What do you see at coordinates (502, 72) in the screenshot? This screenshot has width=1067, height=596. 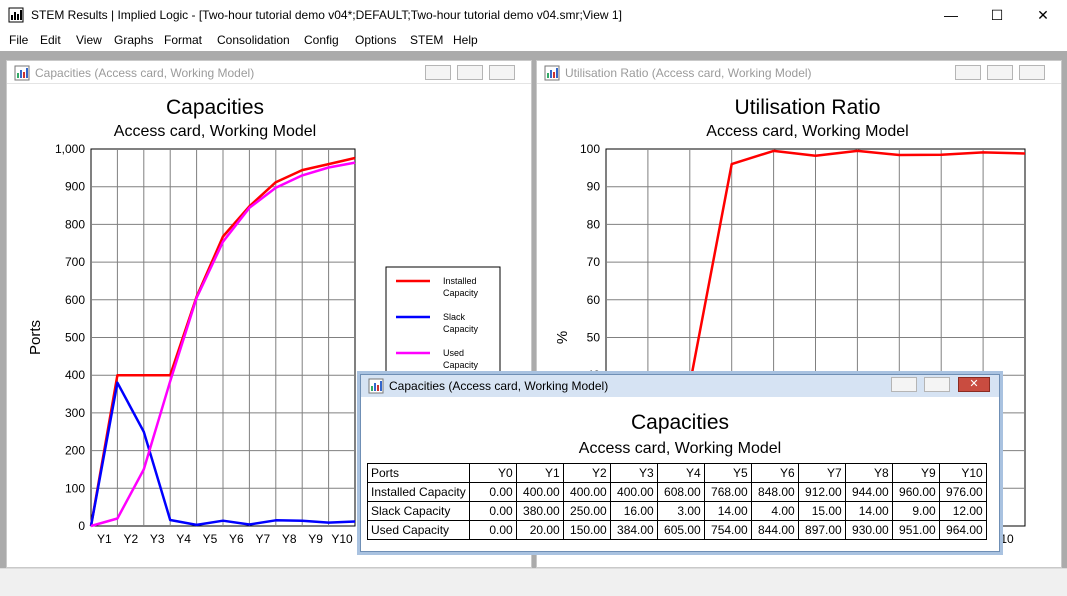 I see `capacities-close-button` at bounding box center [502, 72].